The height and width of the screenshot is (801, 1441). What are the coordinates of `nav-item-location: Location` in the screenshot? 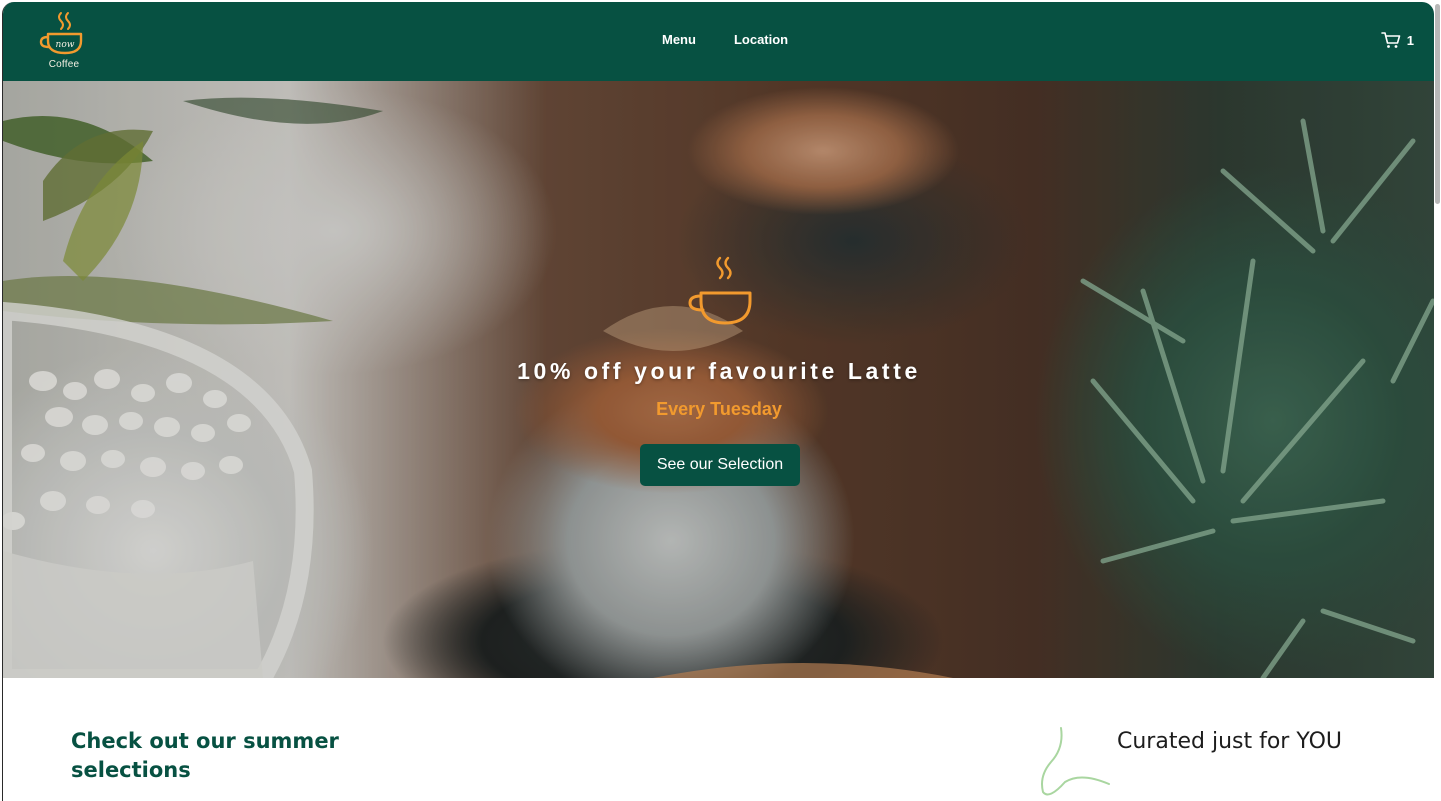 It's located at (761, 39).